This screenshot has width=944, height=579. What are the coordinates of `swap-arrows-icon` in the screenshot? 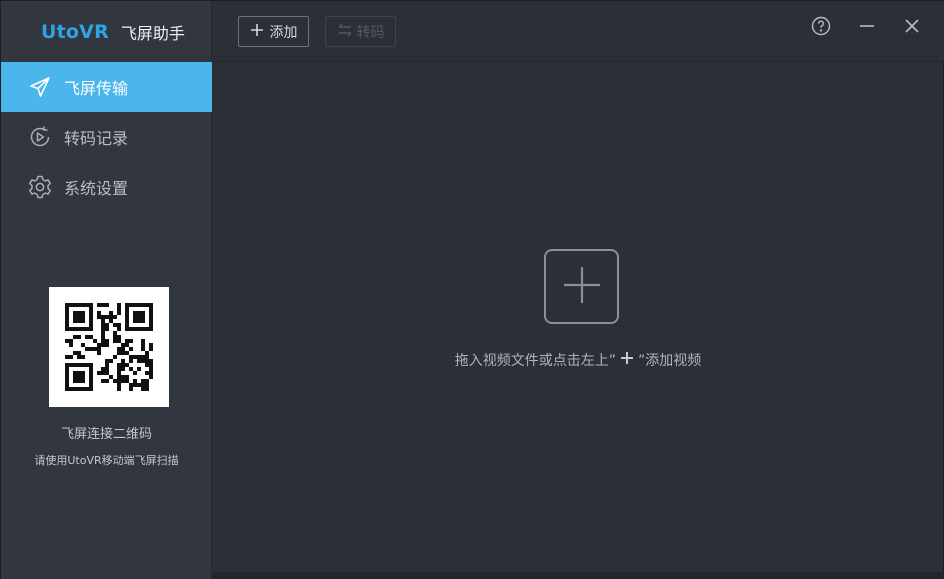 It's located at (345, 32).